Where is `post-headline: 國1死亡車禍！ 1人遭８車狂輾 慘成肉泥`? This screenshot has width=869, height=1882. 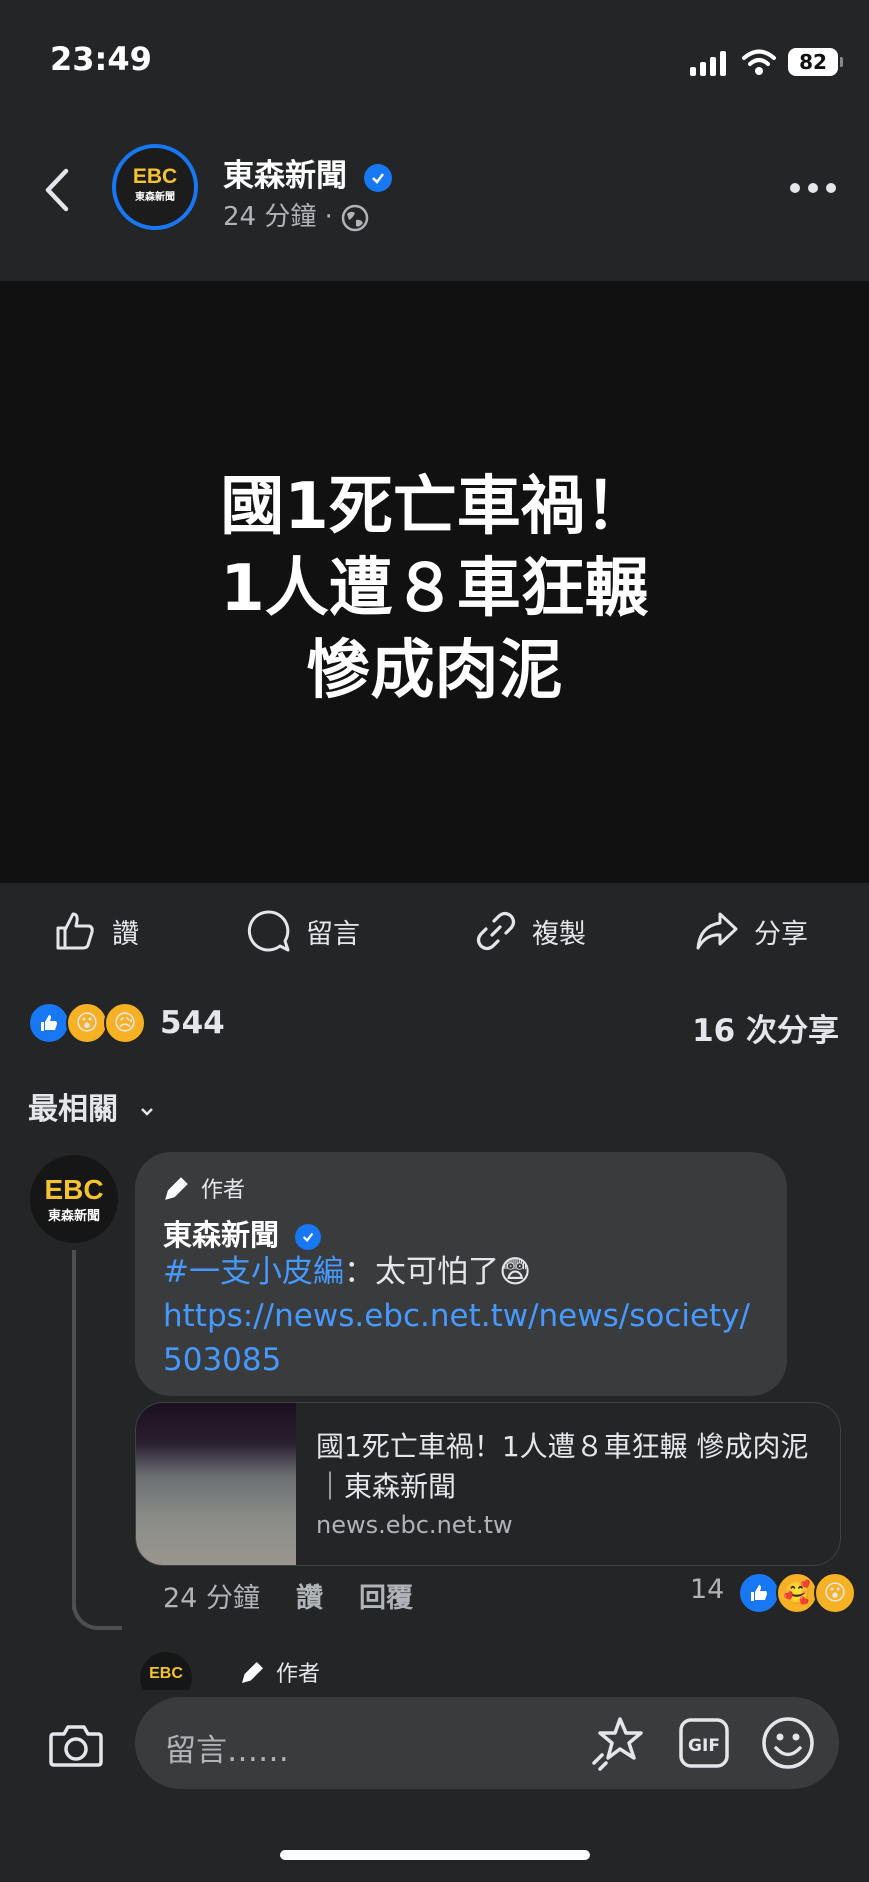
post-headline: 國1死亡車禍！ 1人遭８車狂輾 慘成肉泥 is located at coordinates (434, 589).